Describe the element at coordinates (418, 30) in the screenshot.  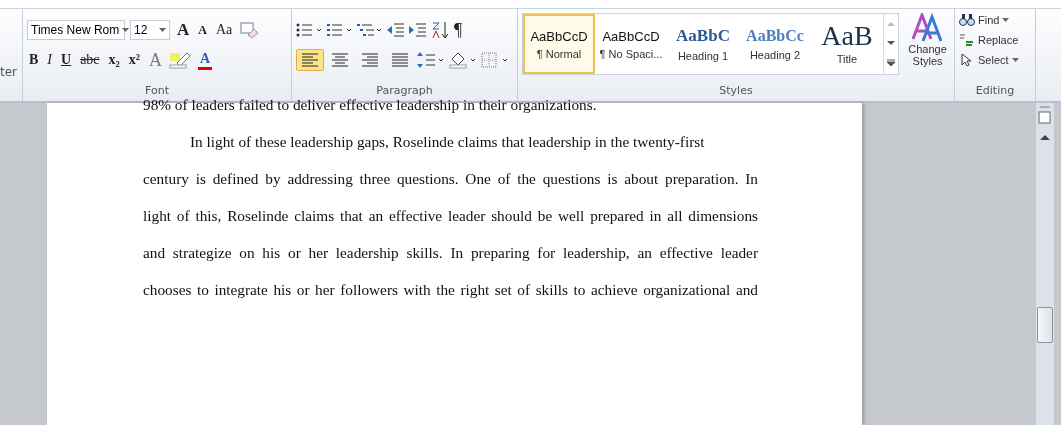
I see `increase-indent-icon` at that location.